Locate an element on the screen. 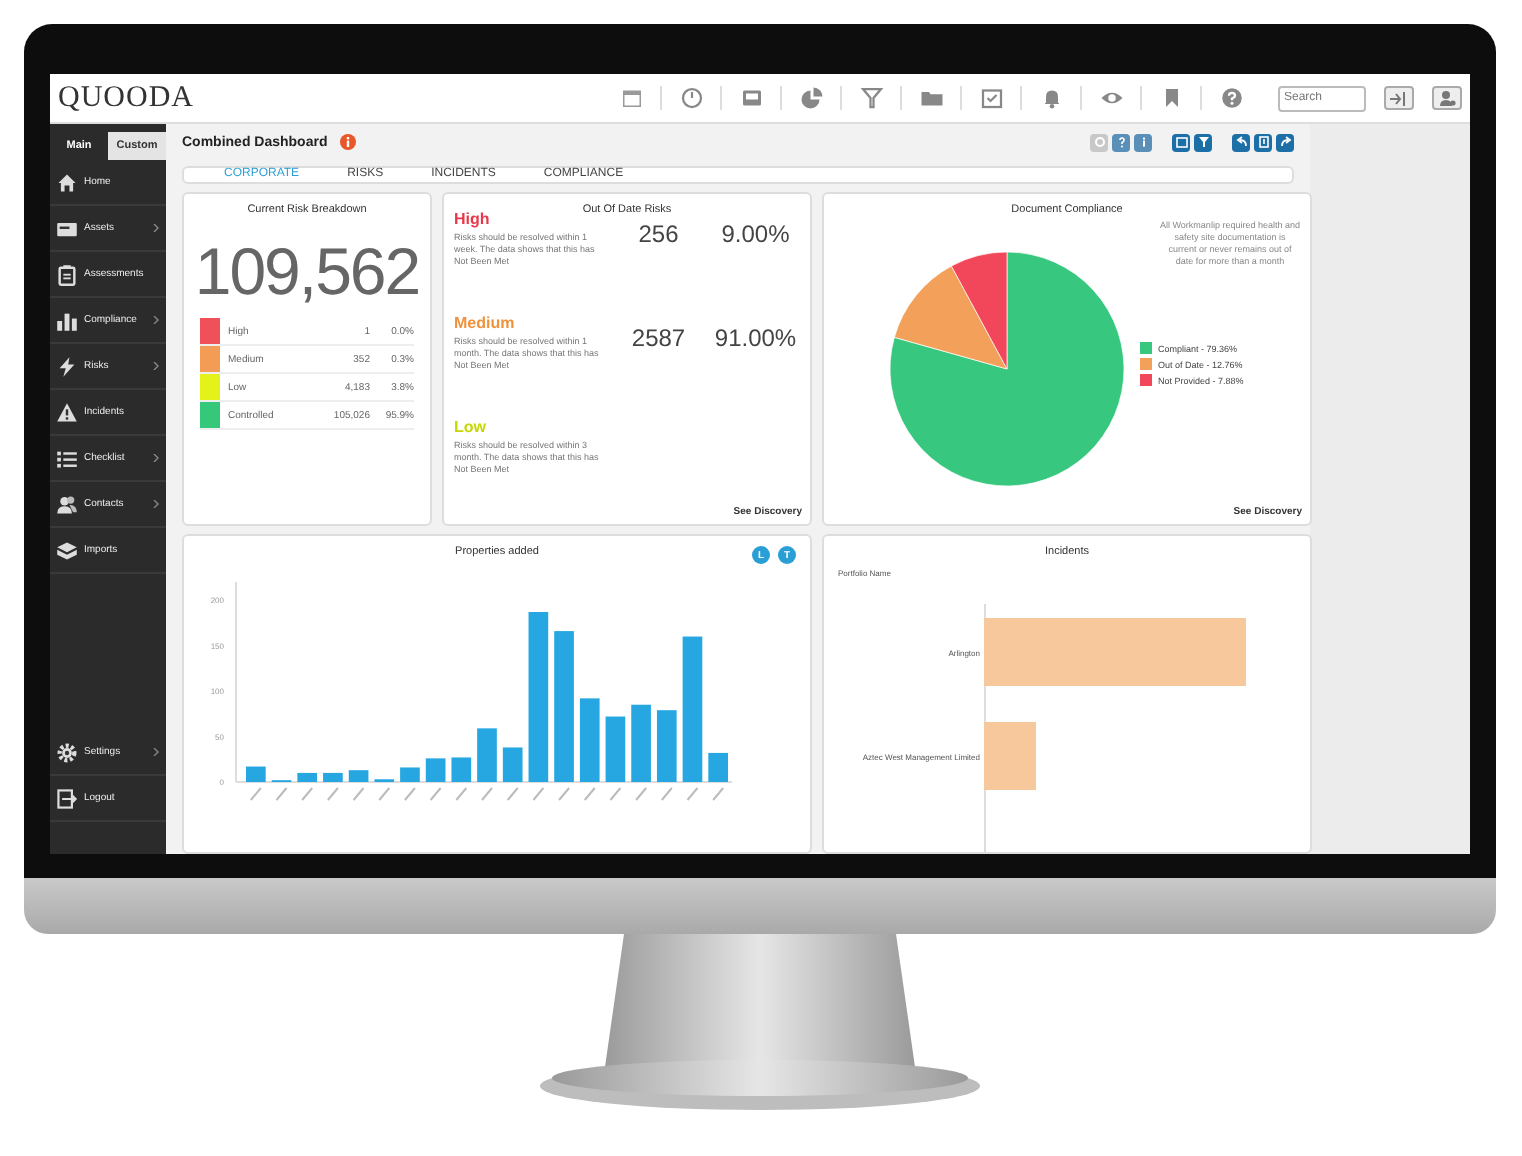 Image resolution: width=1522 pixels, height=1156 pixels. info-button is located at coordinates (1143, 142).